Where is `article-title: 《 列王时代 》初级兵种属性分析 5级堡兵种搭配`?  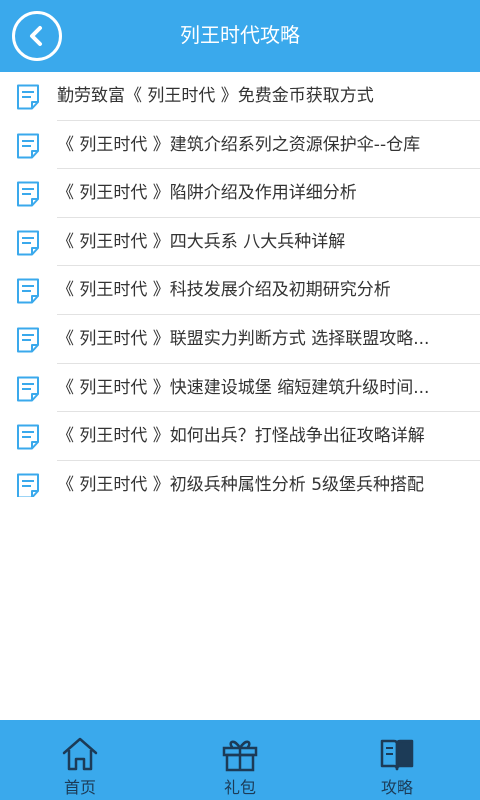 article-title: 《 列王时代 》初级兵种属性分析 5级堡兵种搭配 is located at coordinates (241, 484).